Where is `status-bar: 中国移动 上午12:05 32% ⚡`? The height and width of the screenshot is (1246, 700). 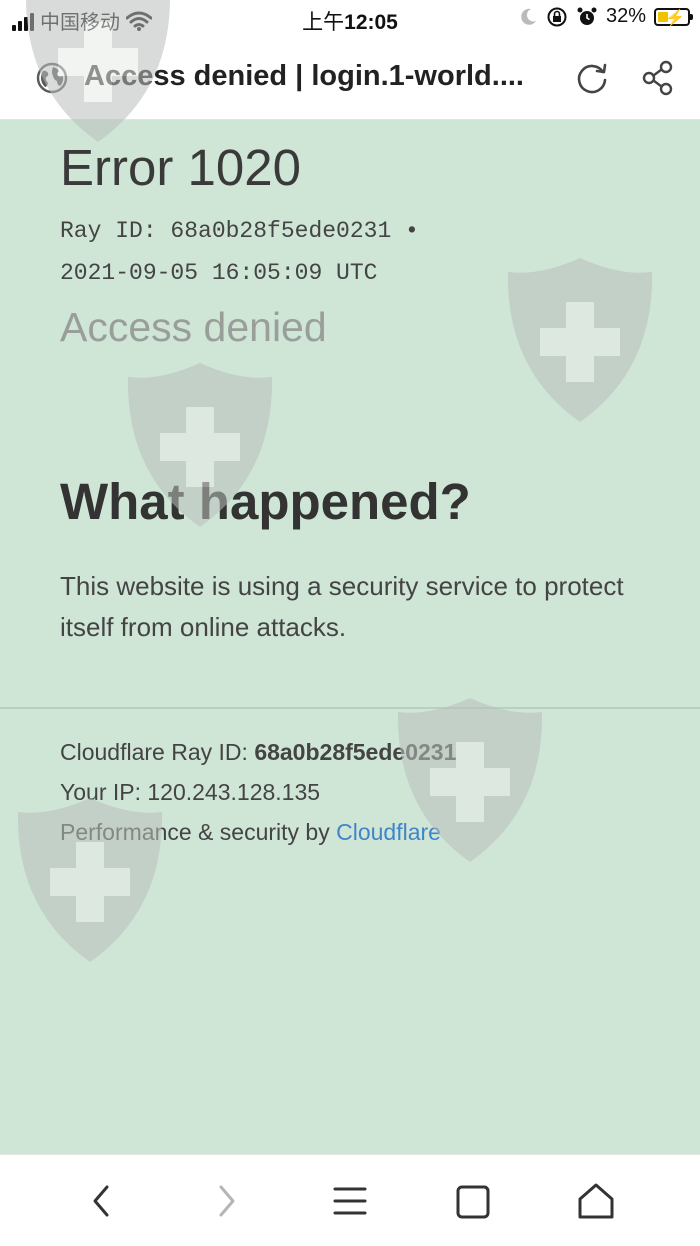 status-bar: 中国移动 上午12:05 32% ⚡ is located at coordinates (350, 19).